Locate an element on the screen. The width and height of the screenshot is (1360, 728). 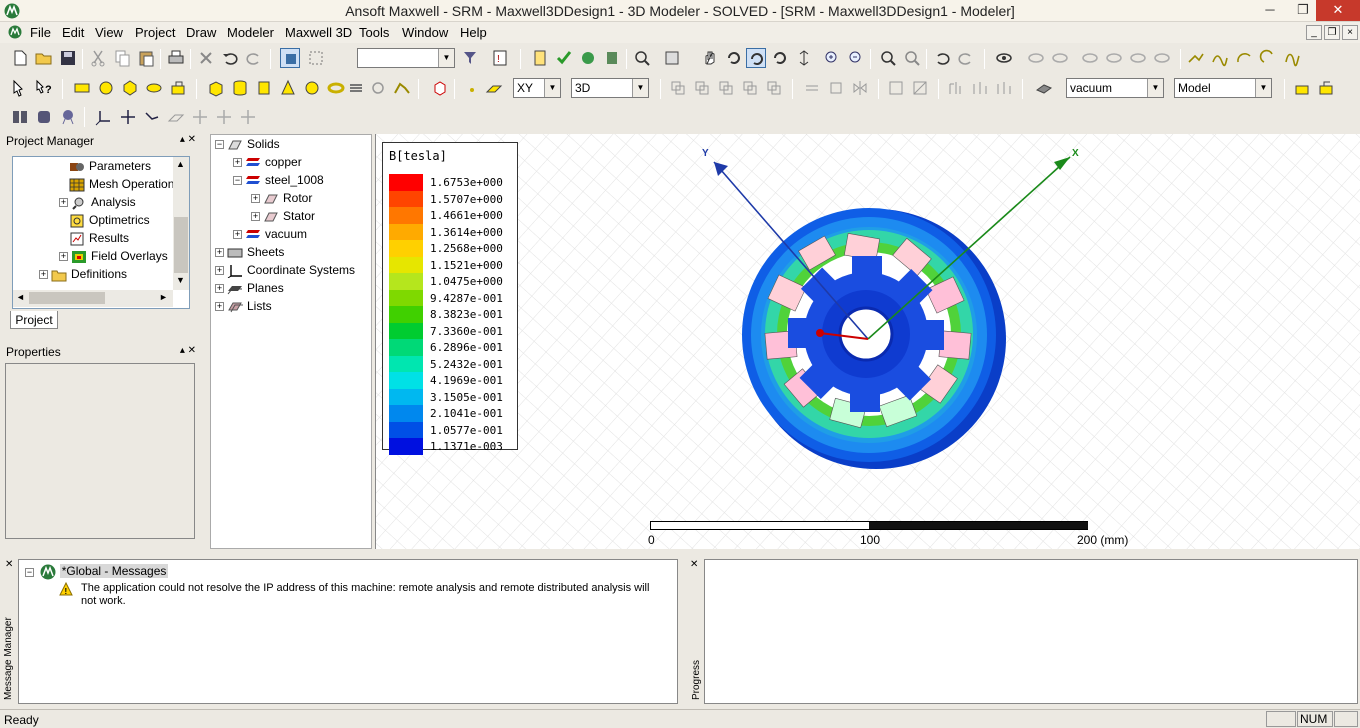
create-point-icon is located at coordinates (440, 88).